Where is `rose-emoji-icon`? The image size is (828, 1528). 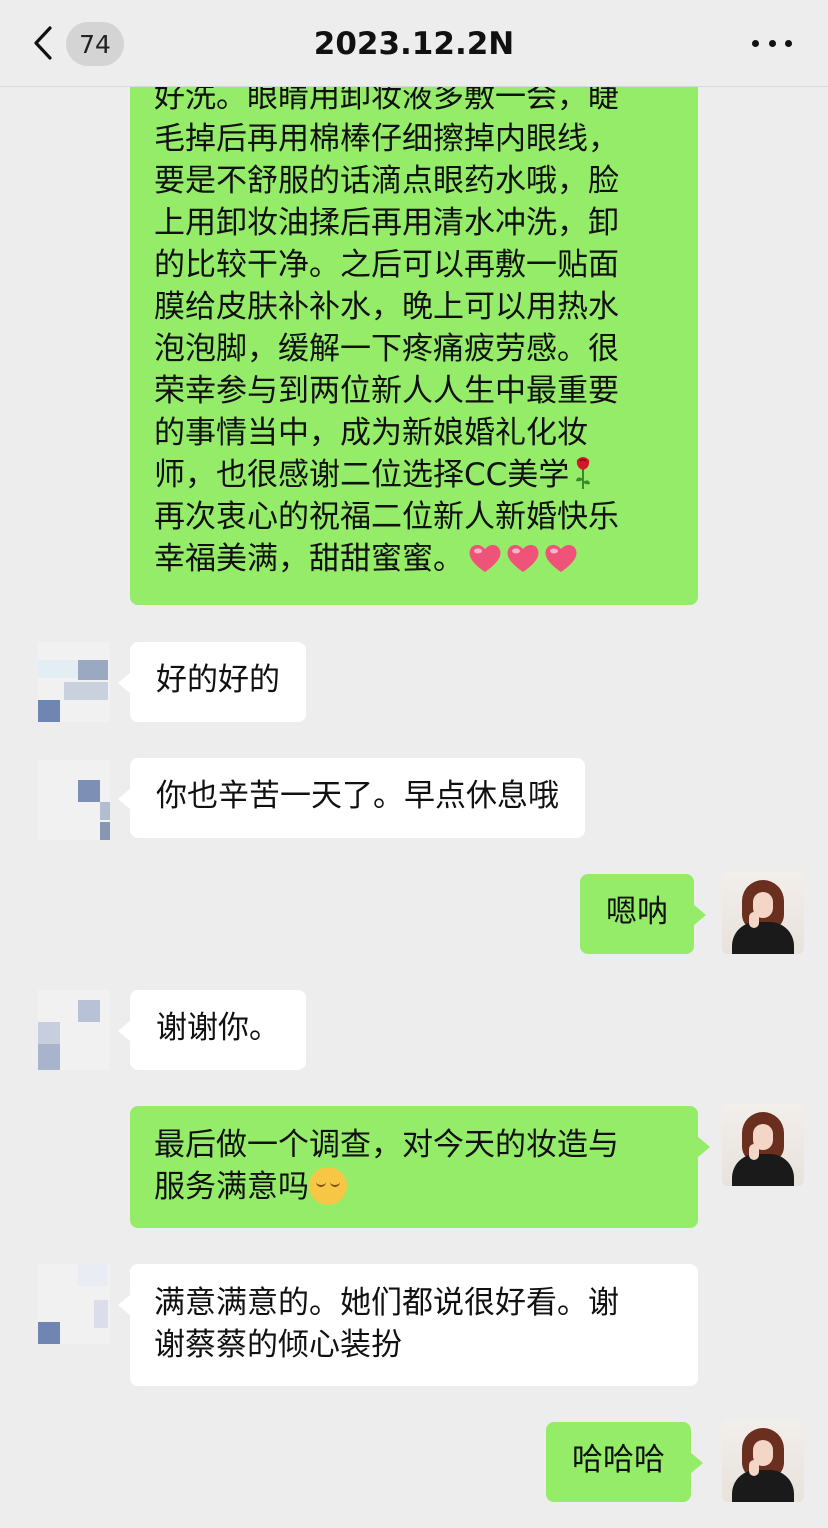
rose-emoji-icon is located at coordinates (583, 473).